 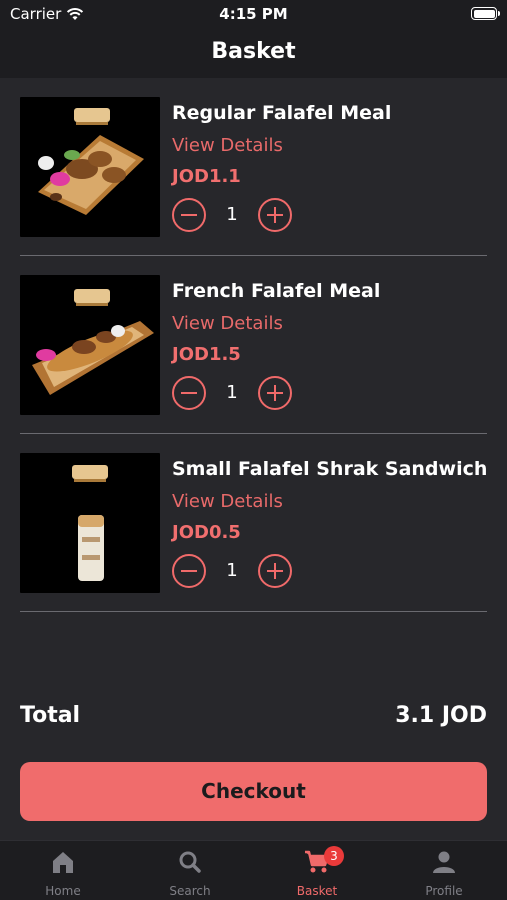 I want to click on tab-profile: Profile, so click(x=444, y=870).